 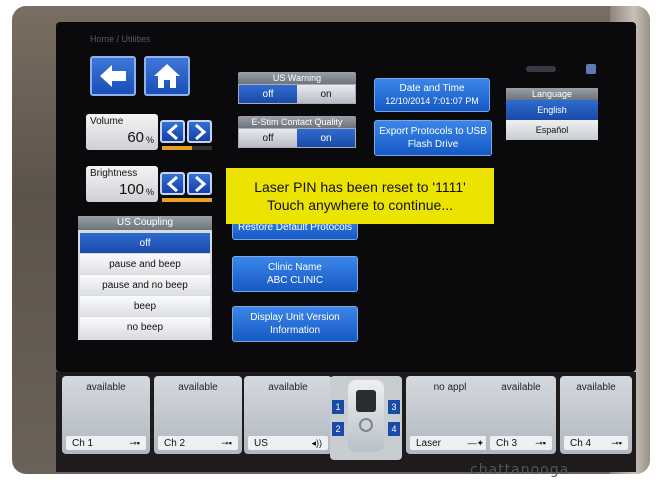 I want to click on holder-button-4: 4, so click(x=394, y=429).